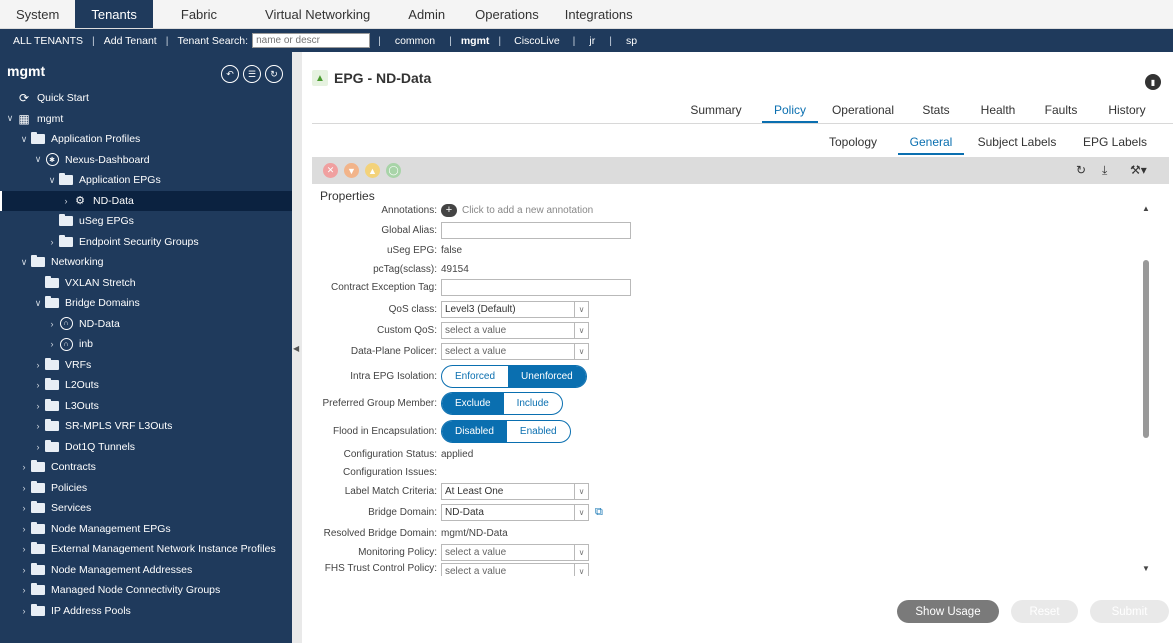  What do you see at coordinates (37, 14) in the screenshot?
I see `tab-system: System` at bounding box center [37, 14].